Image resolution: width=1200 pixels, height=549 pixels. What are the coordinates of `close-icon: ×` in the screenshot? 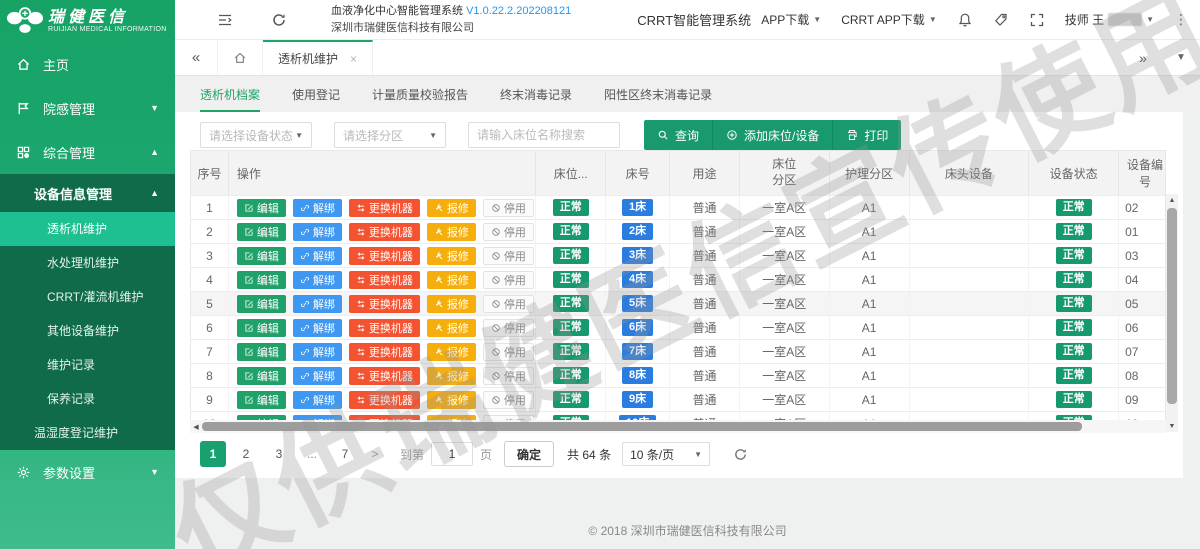 It's located at (353, 59).